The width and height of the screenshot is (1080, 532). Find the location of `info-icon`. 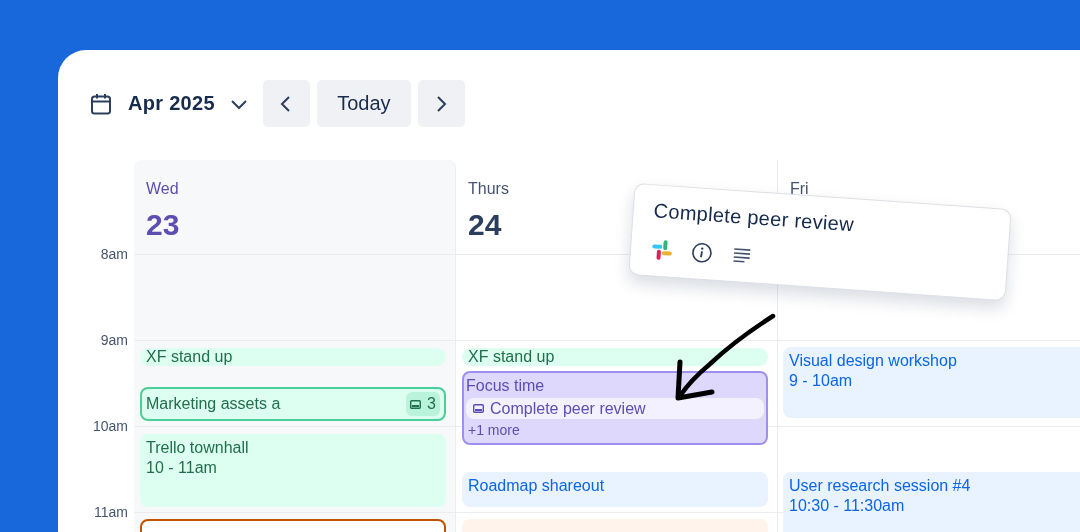

info-icon is located at coordinates (702, 253).